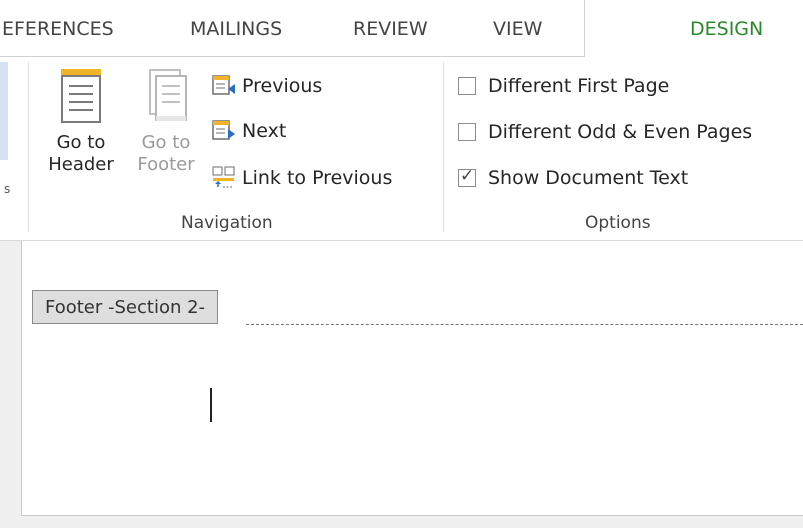  What do you see at coordinates (317, 178) in the screenshot?
I see `link-to-previous-label: Link to Previous` at bounding box center [317, 178].